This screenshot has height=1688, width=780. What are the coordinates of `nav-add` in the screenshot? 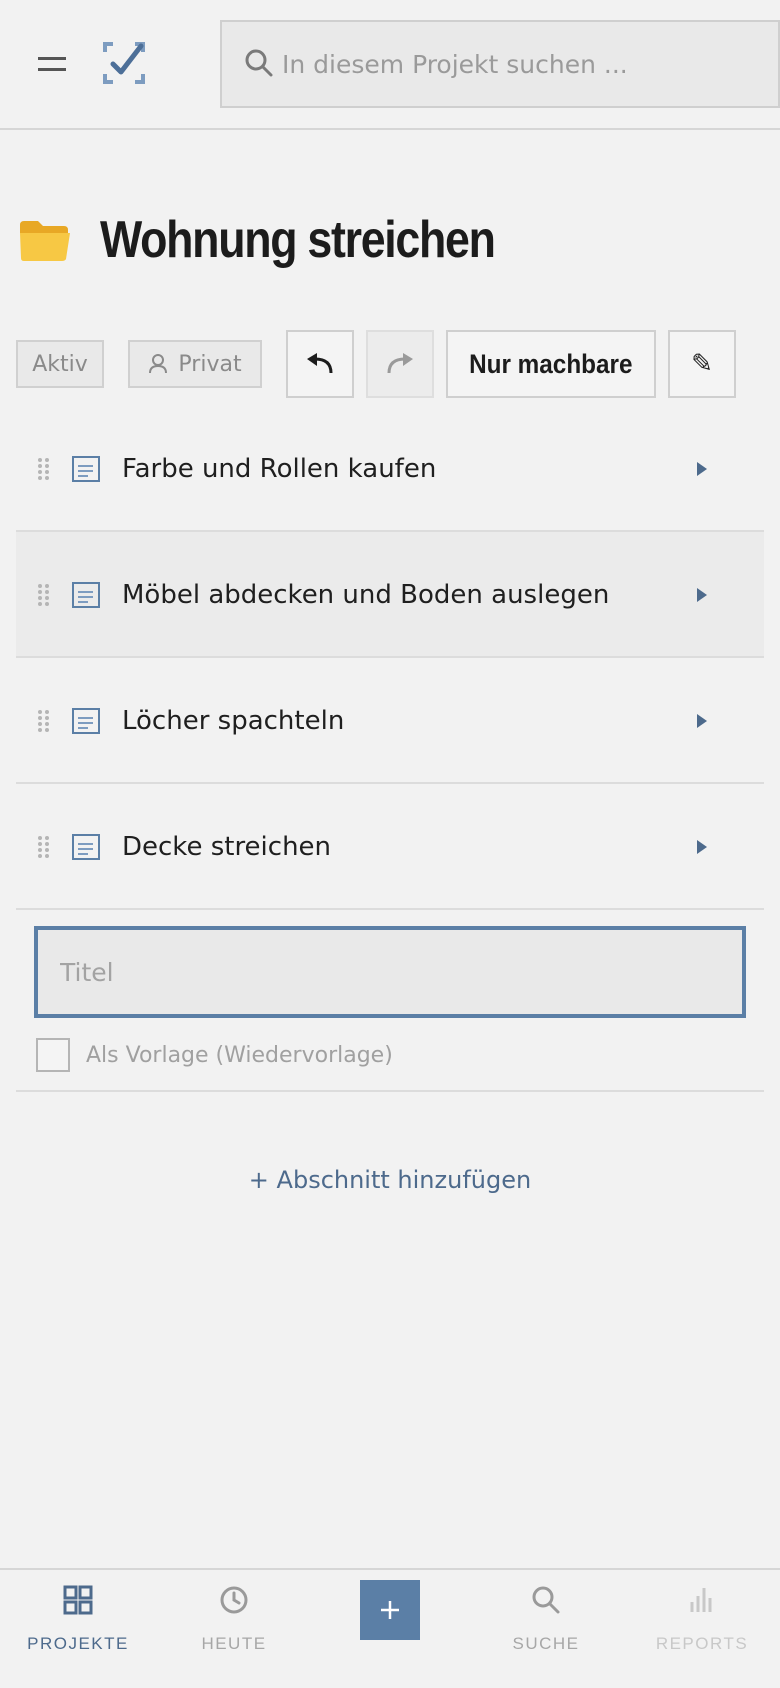 It's located at (390, 1629).